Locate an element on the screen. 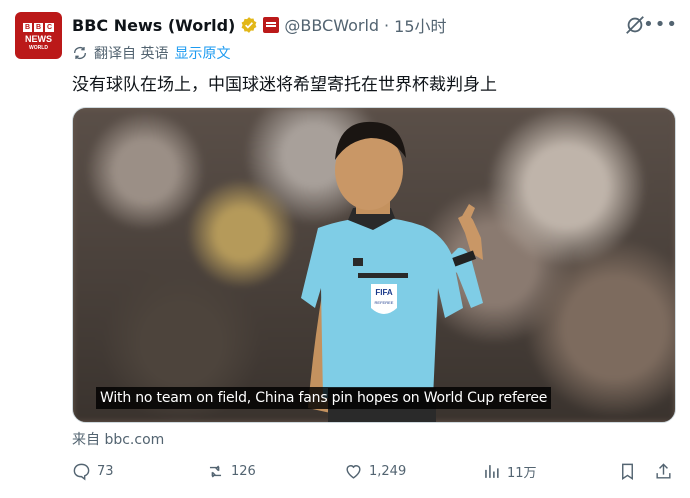 Image resolution: width=690 pixels, height=498 pixels. like-count: 1,249 is located at coordinates (388, 471).